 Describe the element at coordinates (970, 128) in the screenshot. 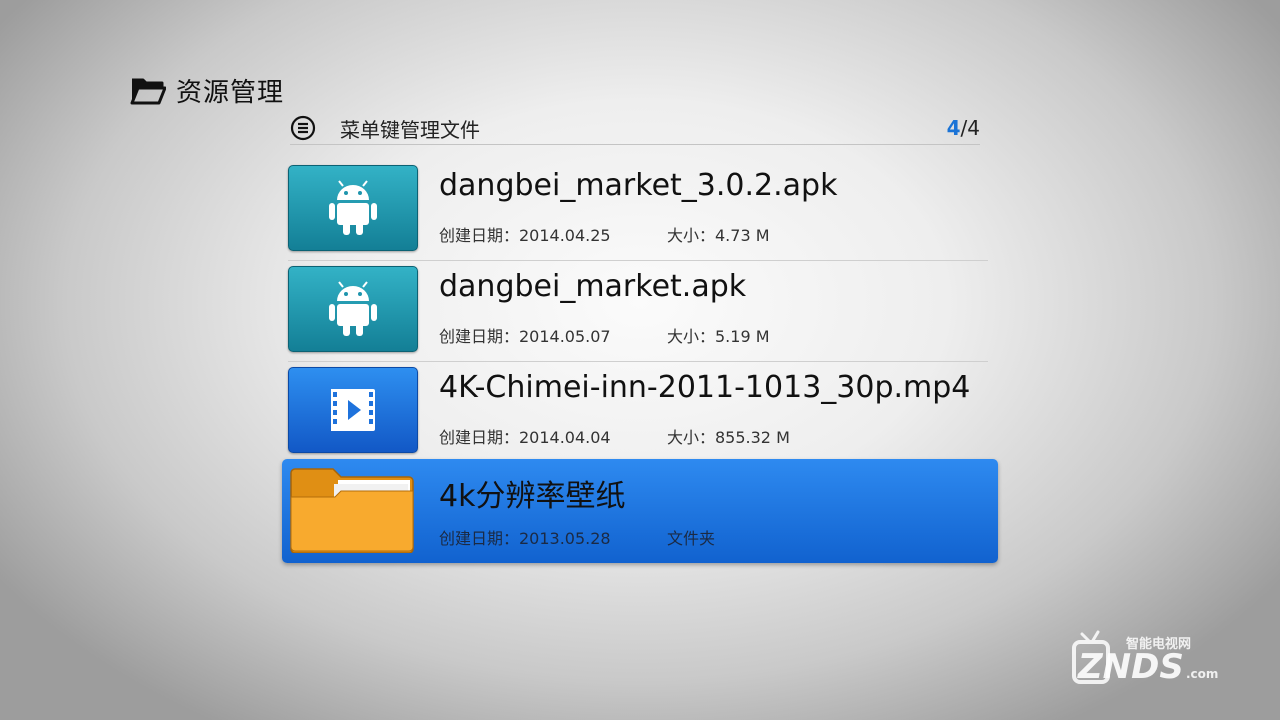

I see `page-total: /4` at that location.